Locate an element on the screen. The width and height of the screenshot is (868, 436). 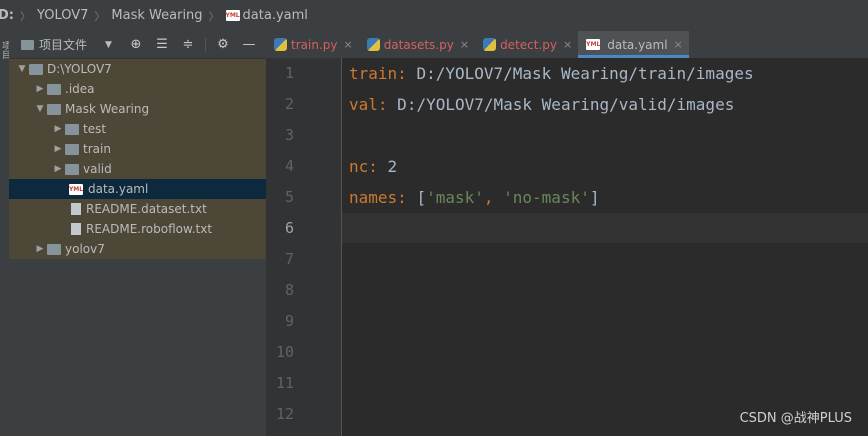
tree-item-mask-wearing: ▼ Mask Wearing is located at coordinates (137, 109).